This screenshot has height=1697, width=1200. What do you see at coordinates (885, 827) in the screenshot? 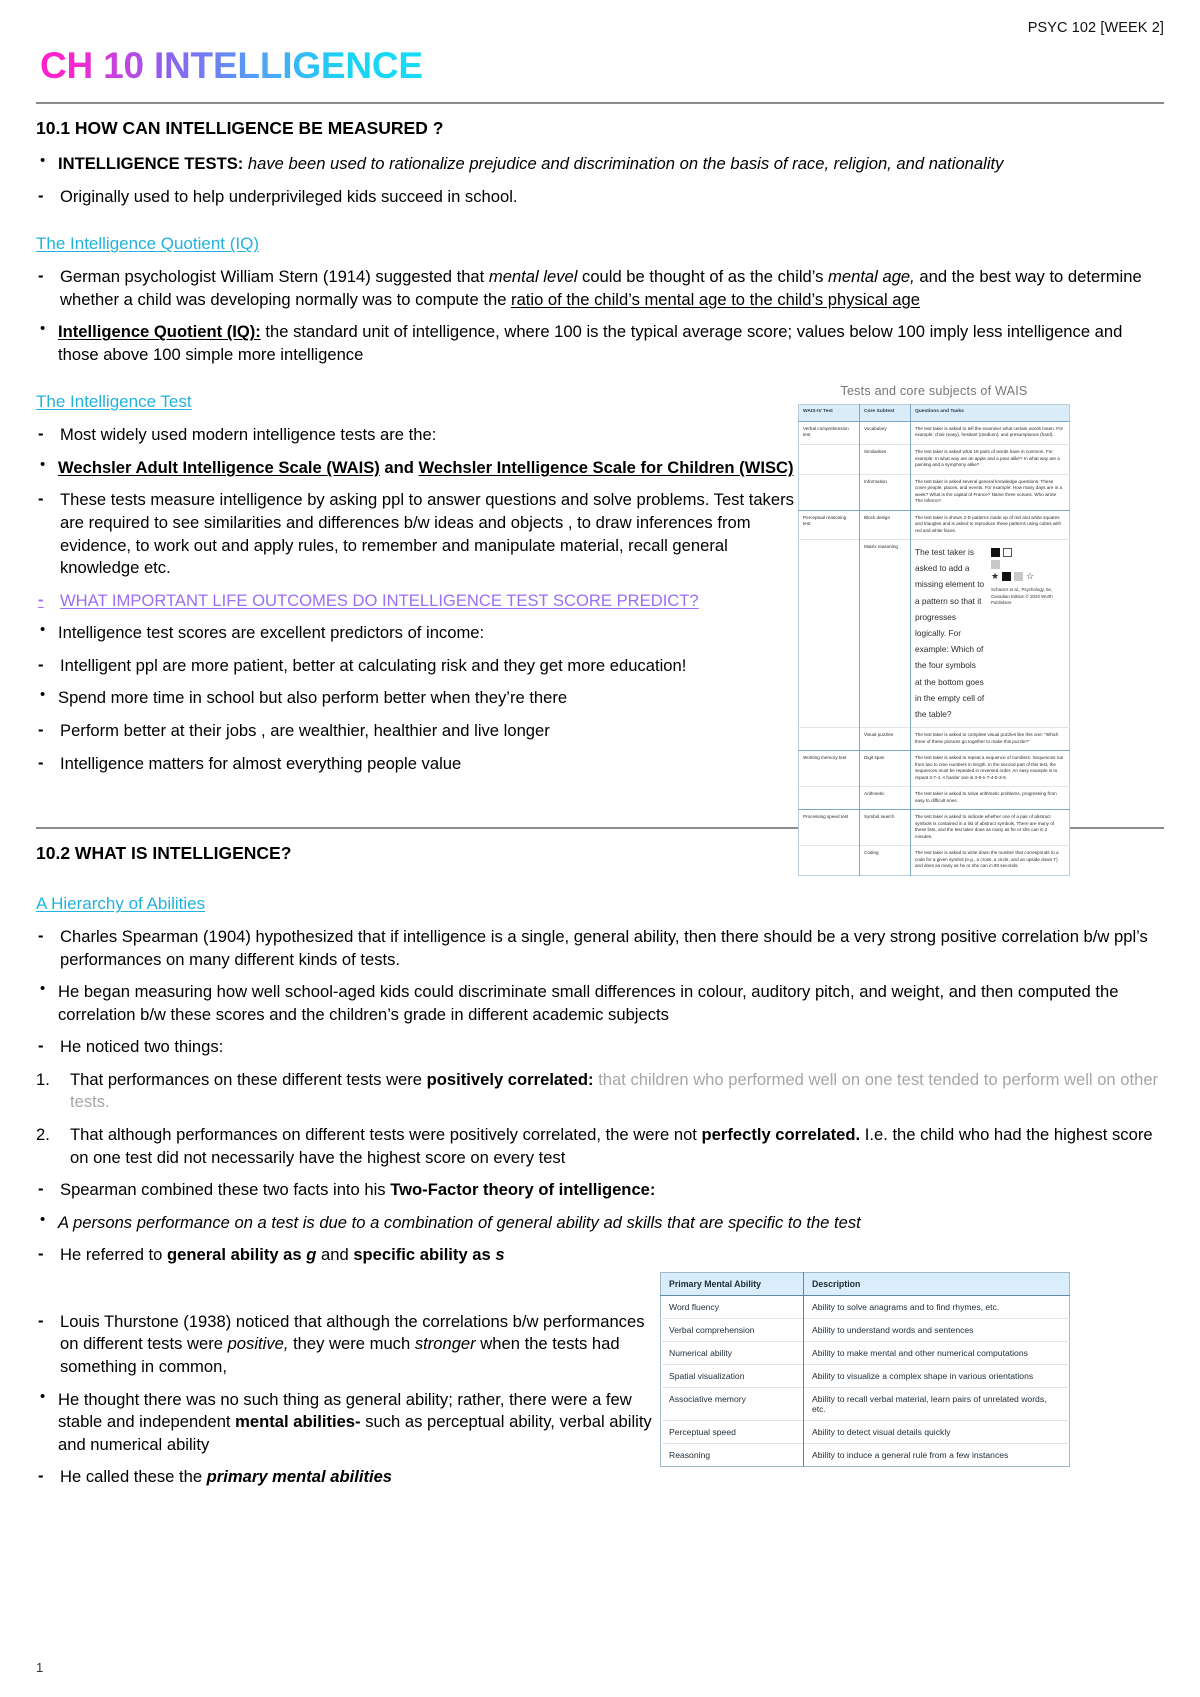
I see `wais-subtest: Symbol search` at bounding box center [885, 827].